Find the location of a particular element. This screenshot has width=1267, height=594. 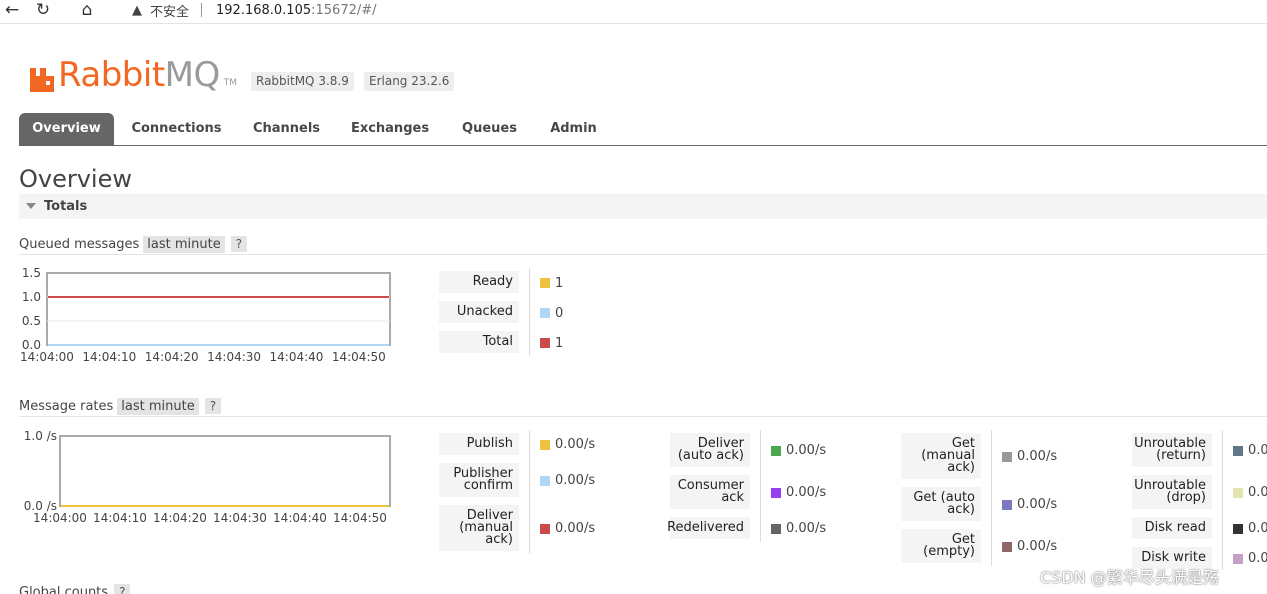

legend-consumer-ack-value: 0.00/s is located at coordinates (806, 492).